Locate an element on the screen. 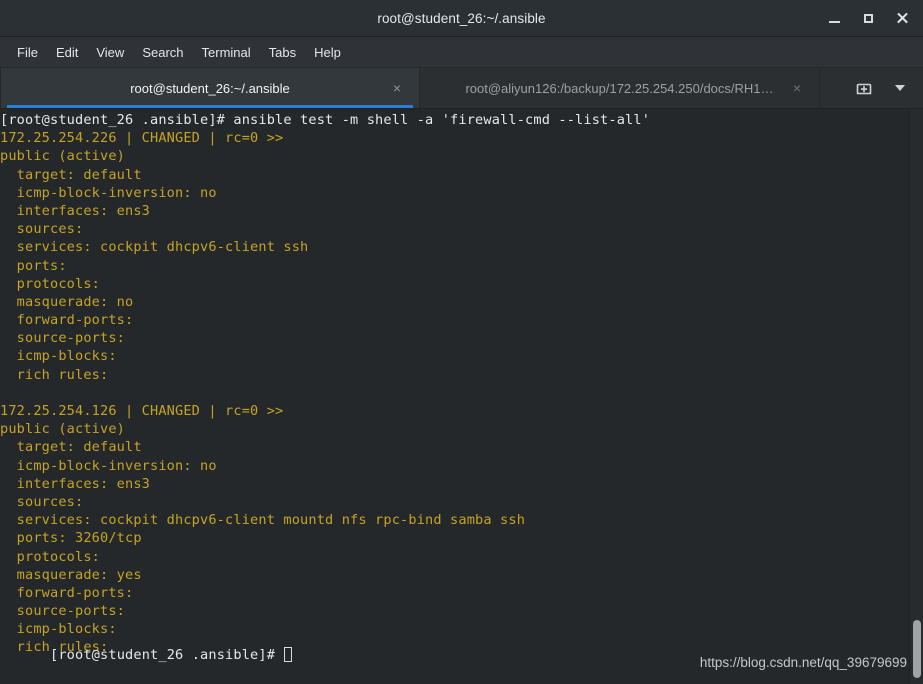  terminal-line: ports: is located at coordinates (33, 265).